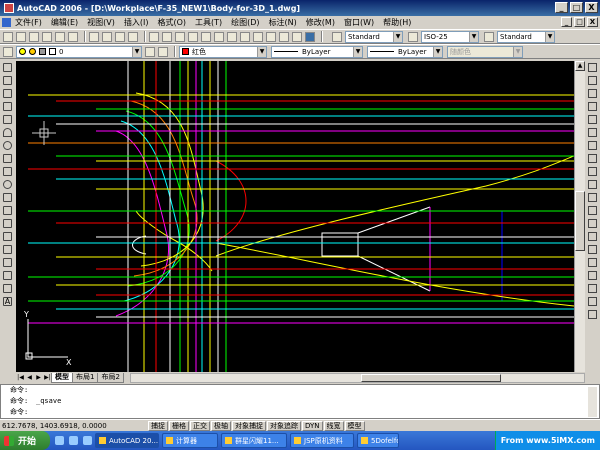 This screenshot has height=450, width=600. I want to click on scale-icon, so click(592, 158).